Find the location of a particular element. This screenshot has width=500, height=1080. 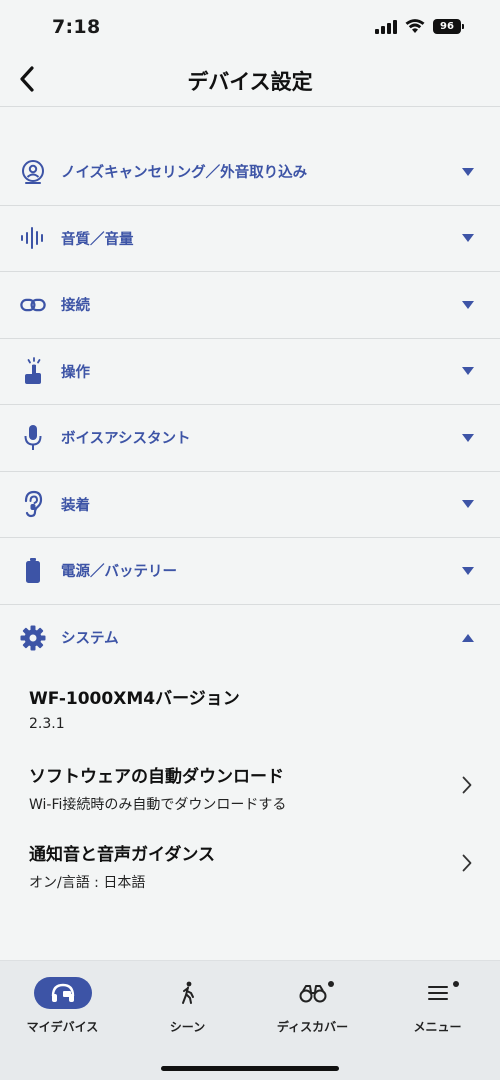

tab-bar: マイデバイス シーン ディスカバー メニュー is located at coordinates (250, 1020).